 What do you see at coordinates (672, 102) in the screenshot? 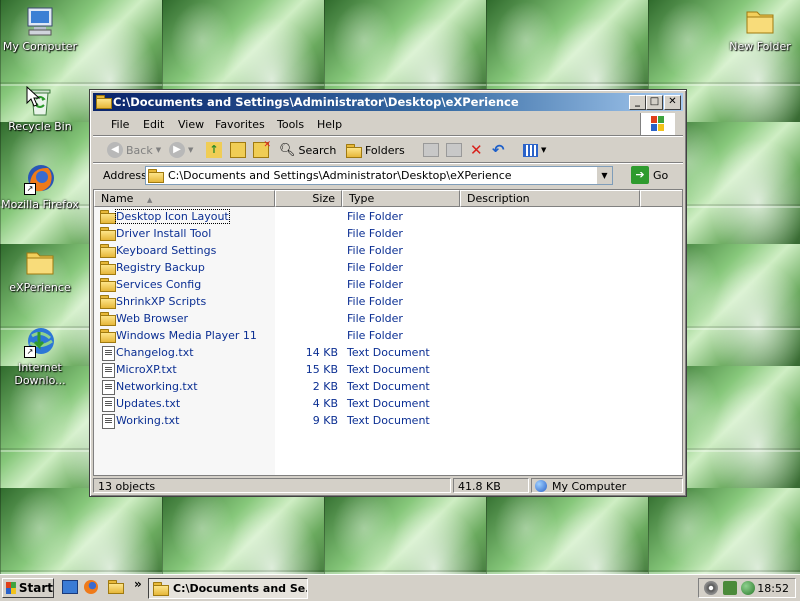
I see `close-button: ✕` at bounding box center [672, 102].